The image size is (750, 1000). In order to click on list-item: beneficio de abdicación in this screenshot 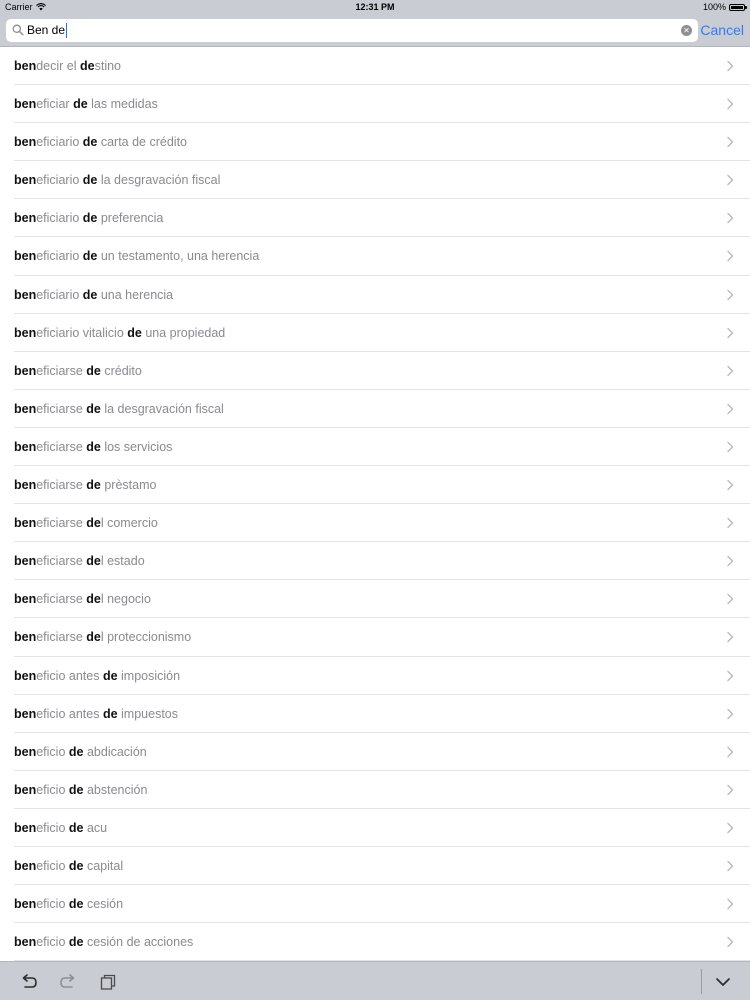, I will do `click(382, 752)`.